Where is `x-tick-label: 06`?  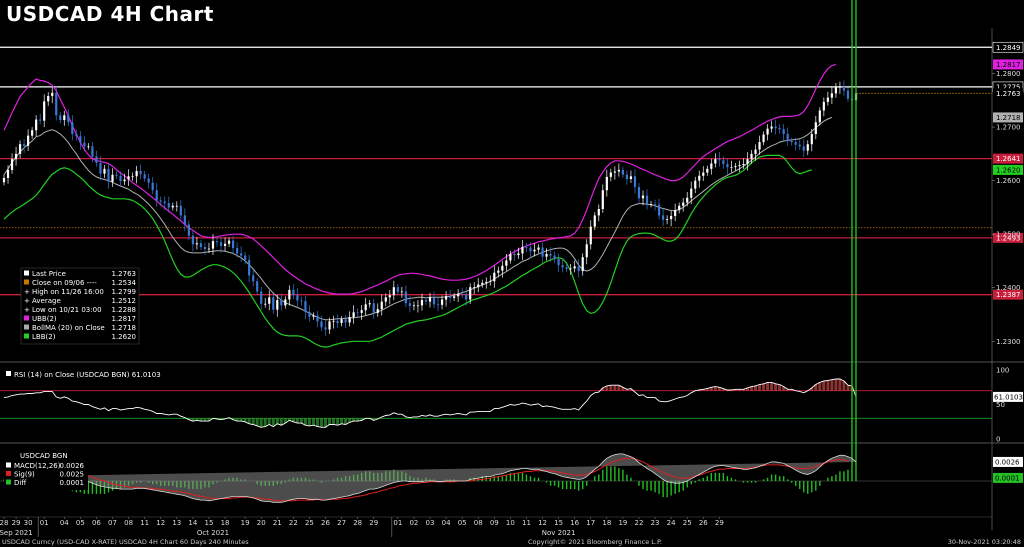 x-tick-label: 06 is located at coordinates (96, 523).